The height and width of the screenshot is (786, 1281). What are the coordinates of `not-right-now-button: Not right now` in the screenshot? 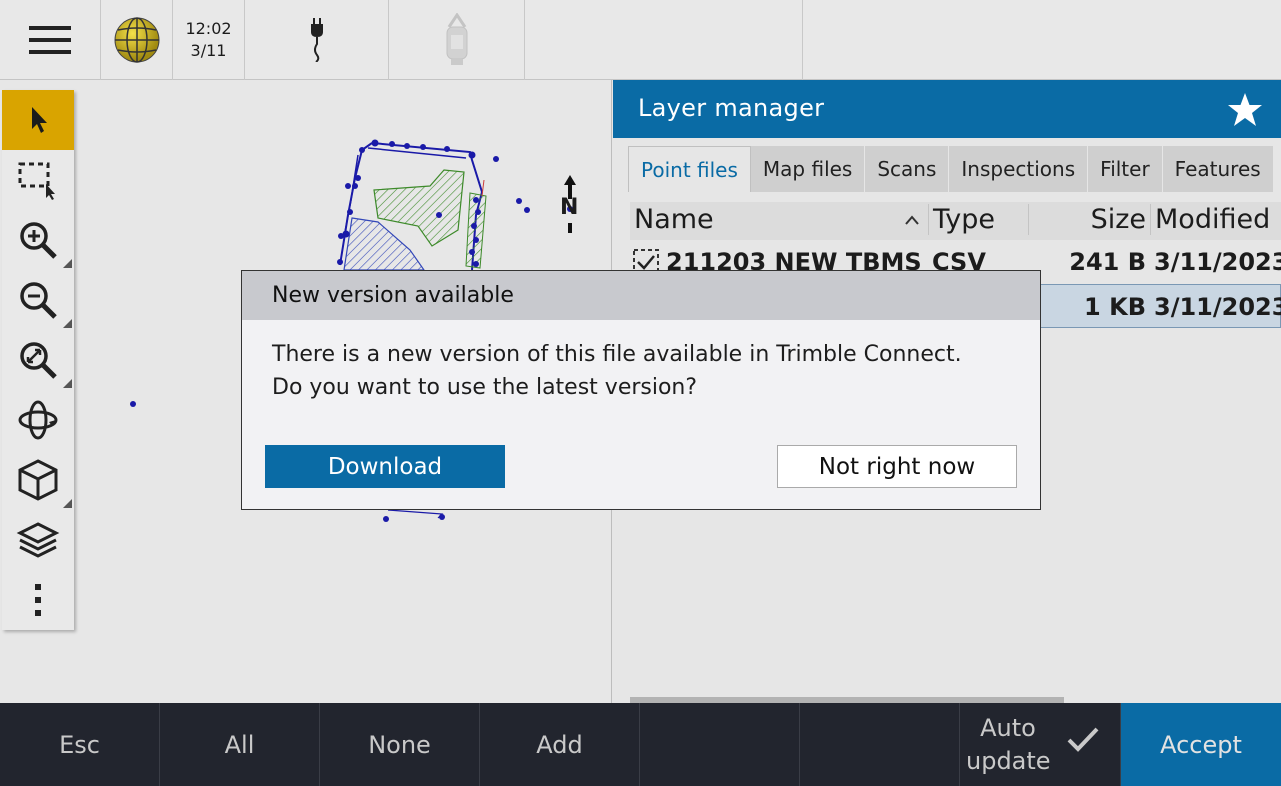 It's located at (897, 466).